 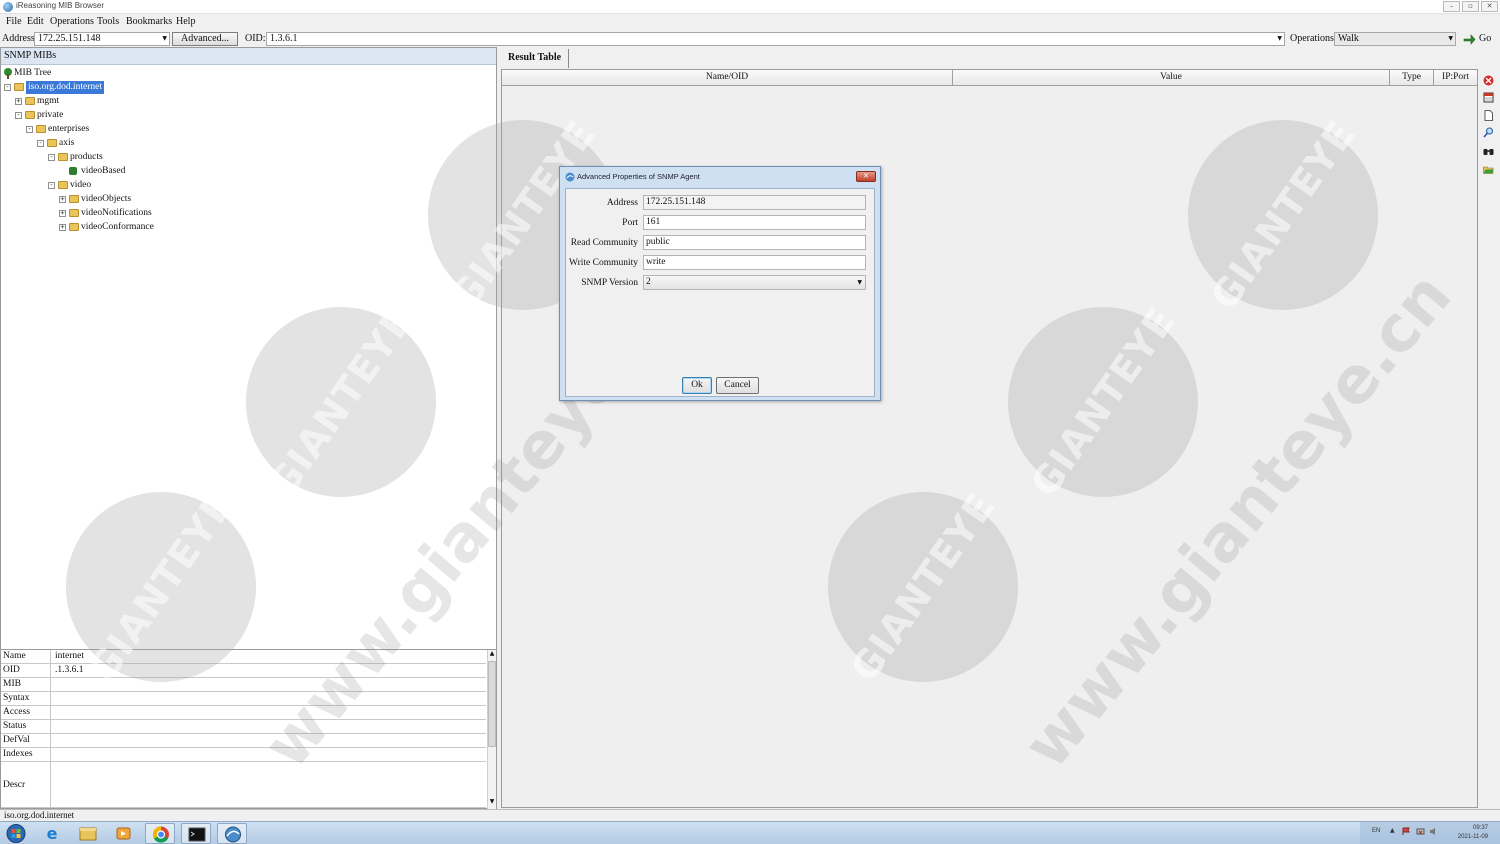 I want to click on property-row: OID .1.3.6.1, so click(x=243, y=671).